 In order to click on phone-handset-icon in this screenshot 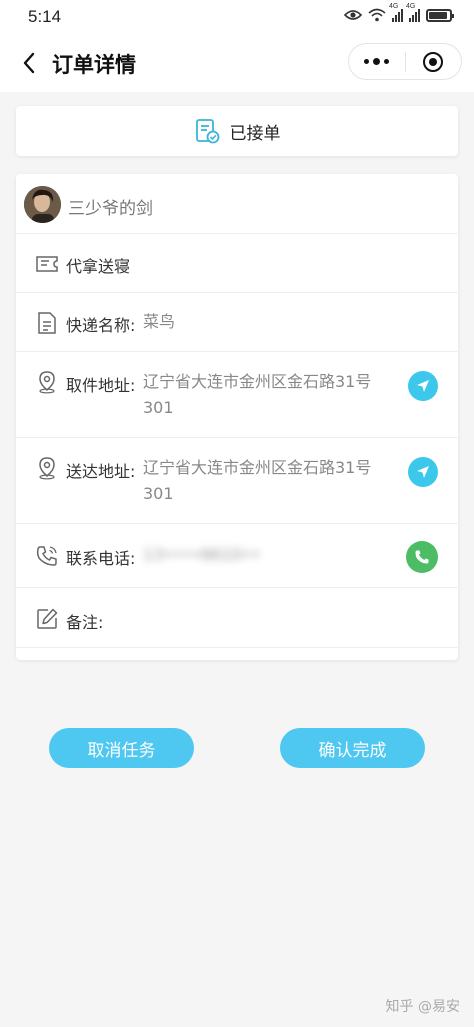, I will do `click(422, 557)`.